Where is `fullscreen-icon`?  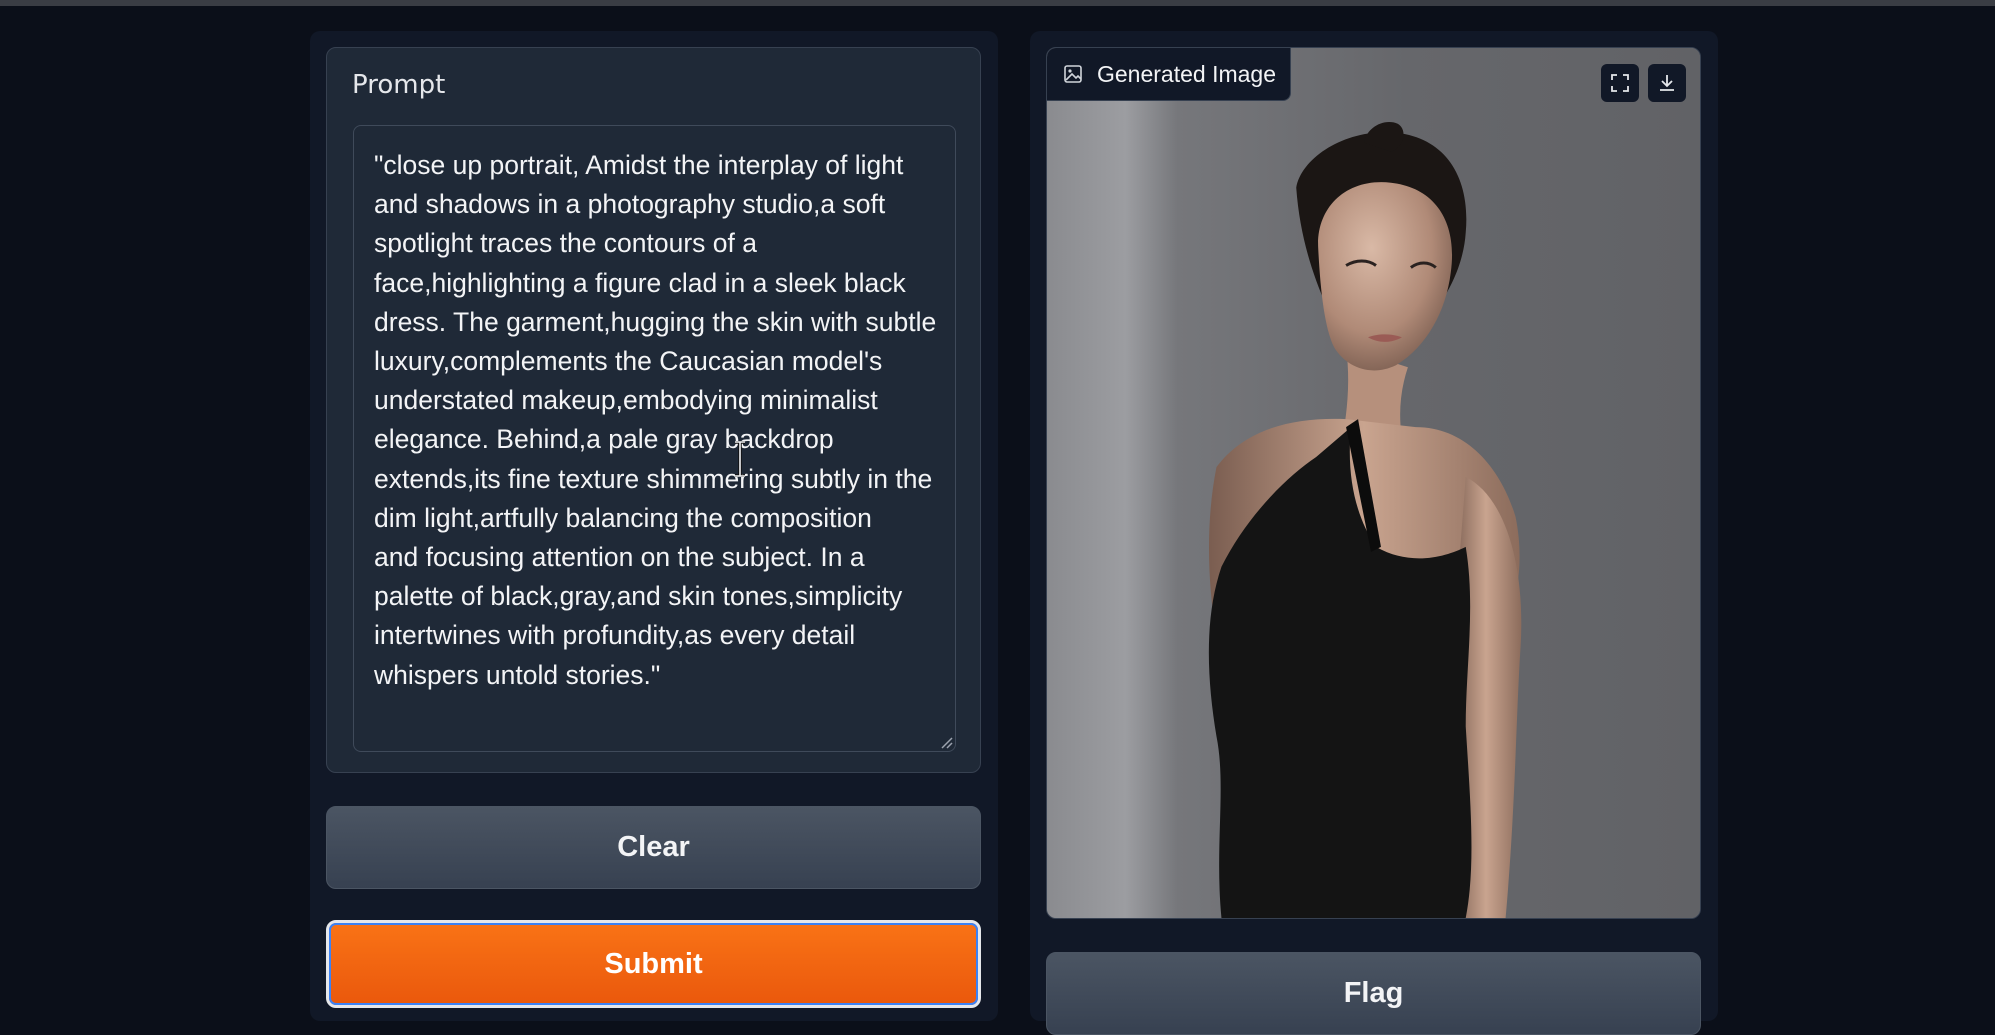 fullscreen-icon is located at coordinates (1620, 83).